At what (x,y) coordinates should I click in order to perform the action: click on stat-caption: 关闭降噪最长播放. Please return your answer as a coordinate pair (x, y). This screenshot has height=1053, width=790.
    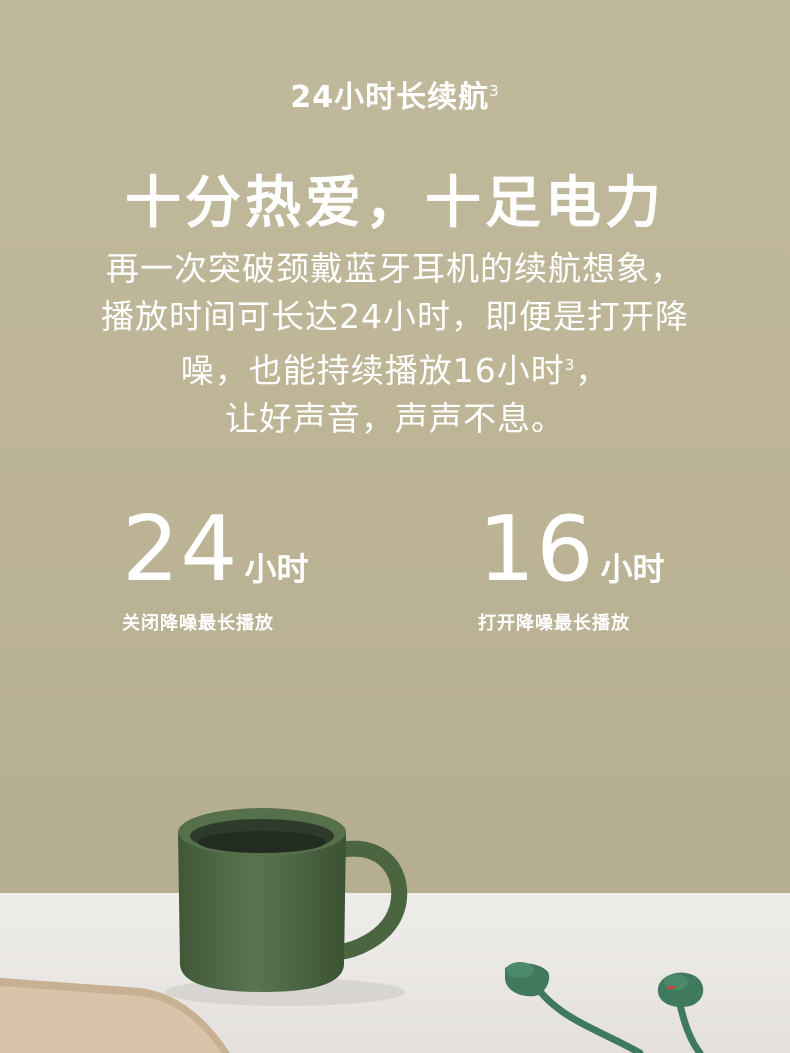
    Looking at the image, I should click on (198, 623).